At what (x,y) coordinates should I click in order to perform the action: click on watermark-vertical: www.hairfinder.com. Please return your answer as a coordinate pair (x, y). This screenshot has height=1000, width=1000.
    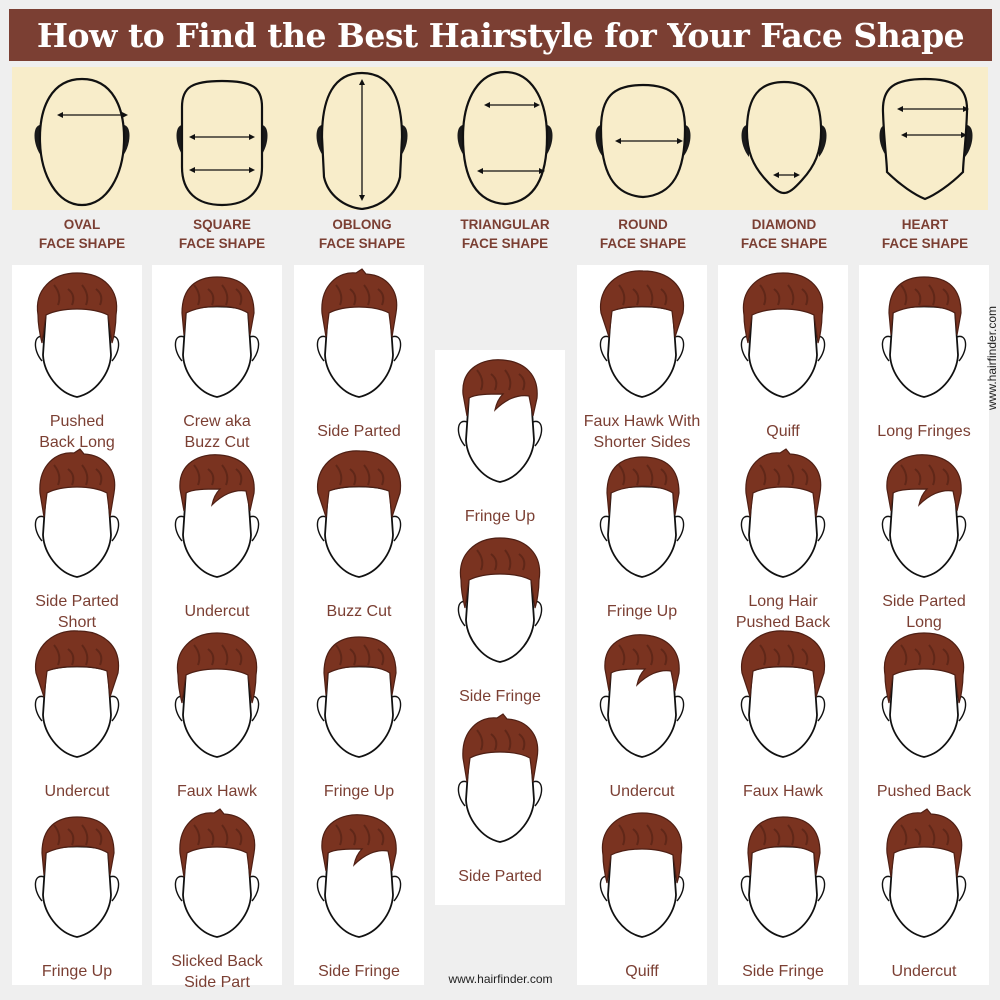
    Looking at the image, I should click on (992, 357).